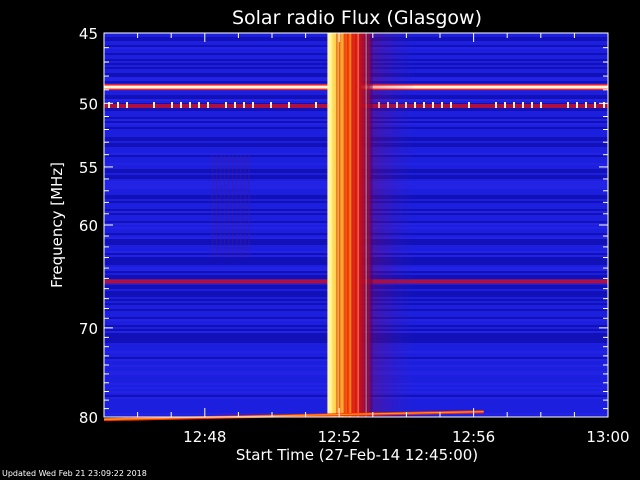 Image resolution: width=640 pixels, height=480 pixels. I want to click on burst-core, so click(329, 225).